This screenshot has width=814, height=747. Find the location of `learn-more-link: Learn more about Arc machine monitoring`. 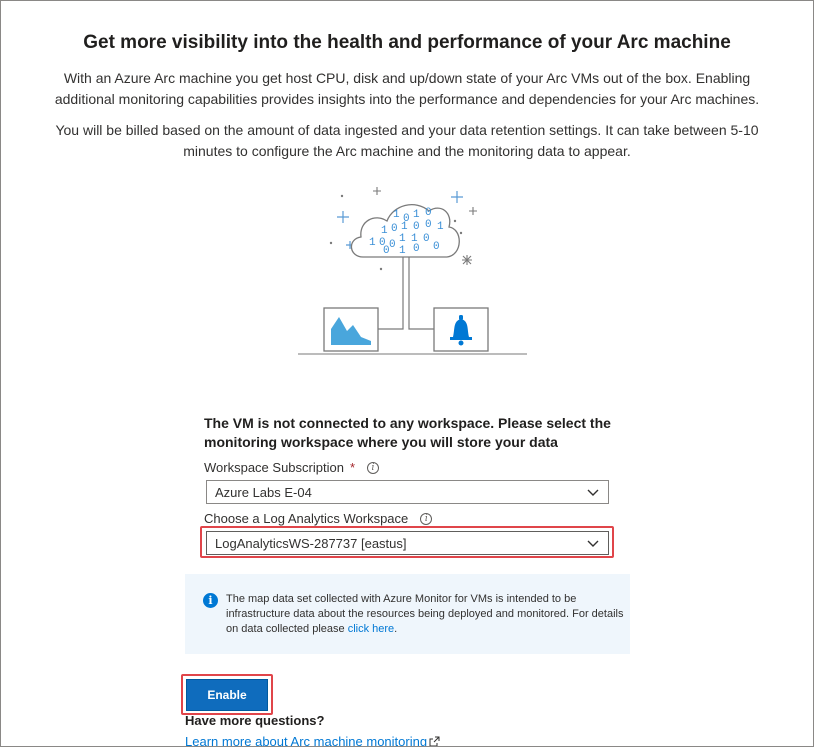

learn-more-link: Learn more about Arc machine monitoring is located at coordinates (312, 740).